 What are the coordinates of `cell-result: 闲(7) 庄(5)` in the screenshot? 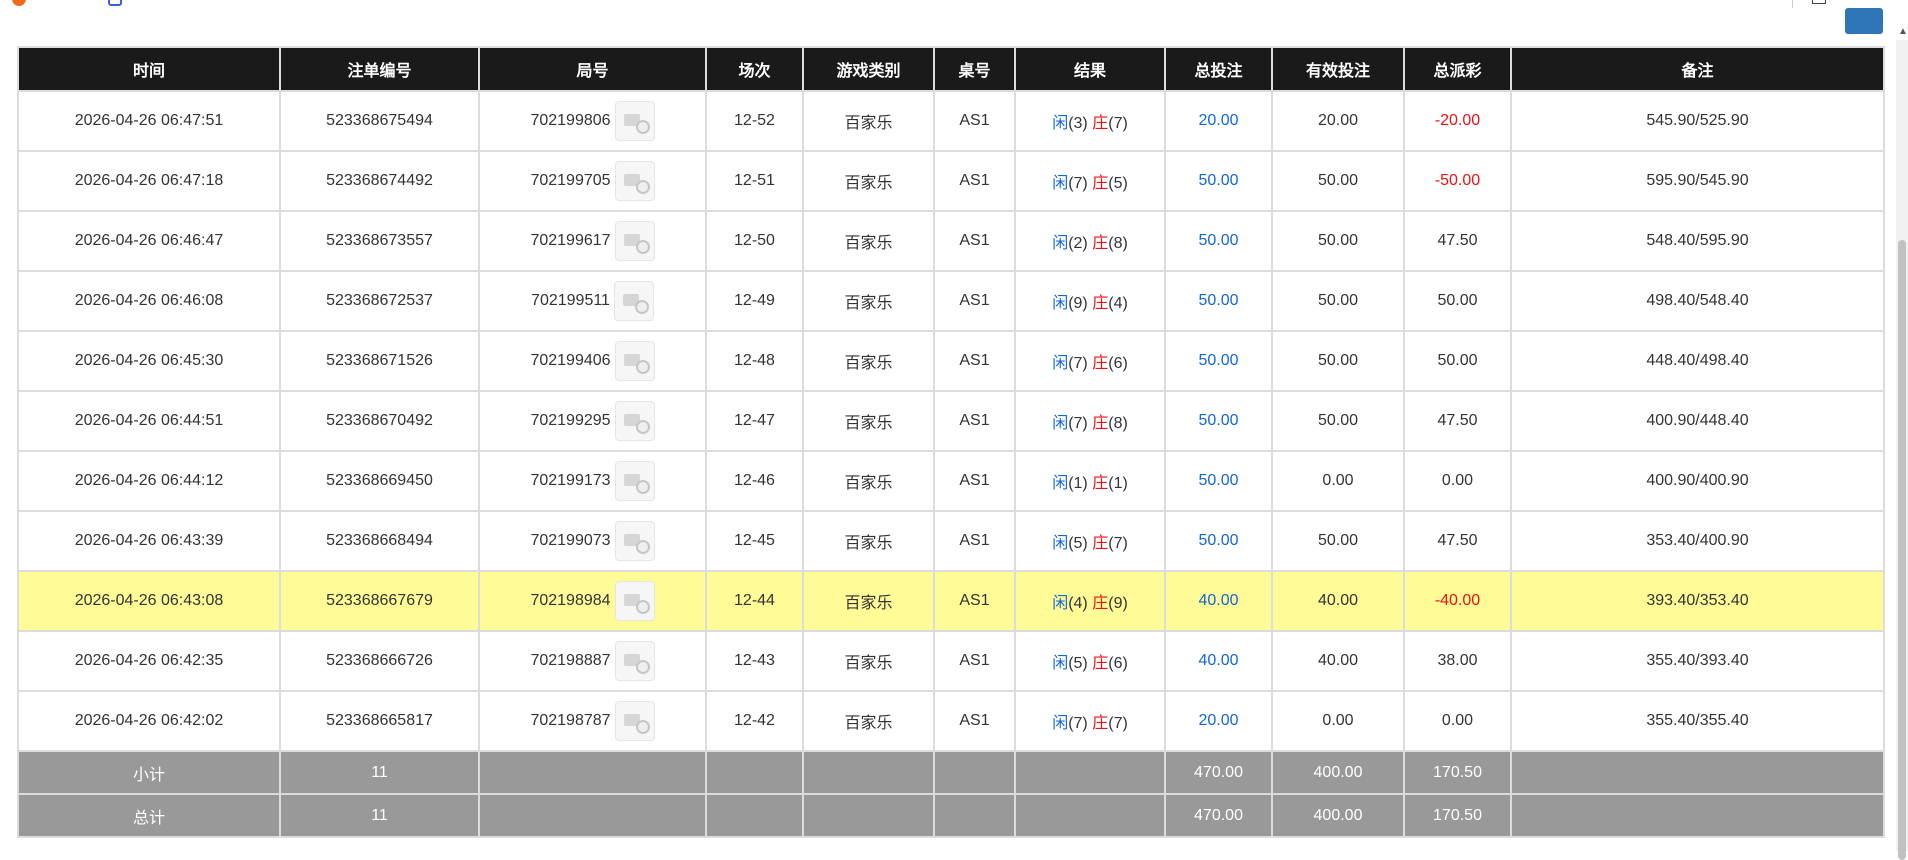 It's located at (1090, 181).